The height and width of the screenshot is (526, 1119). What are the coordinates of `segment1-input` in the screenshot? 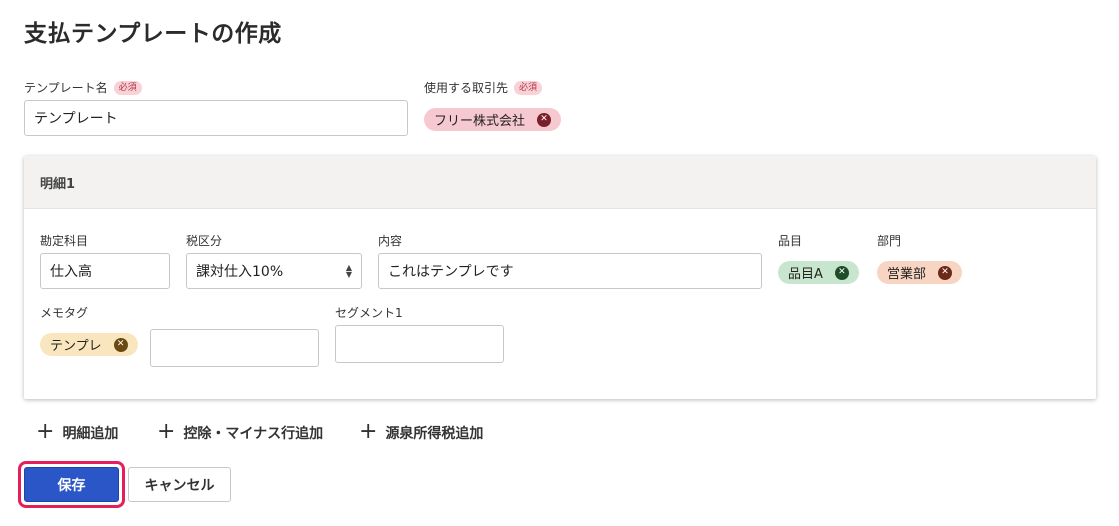 It's located at (419, 344).